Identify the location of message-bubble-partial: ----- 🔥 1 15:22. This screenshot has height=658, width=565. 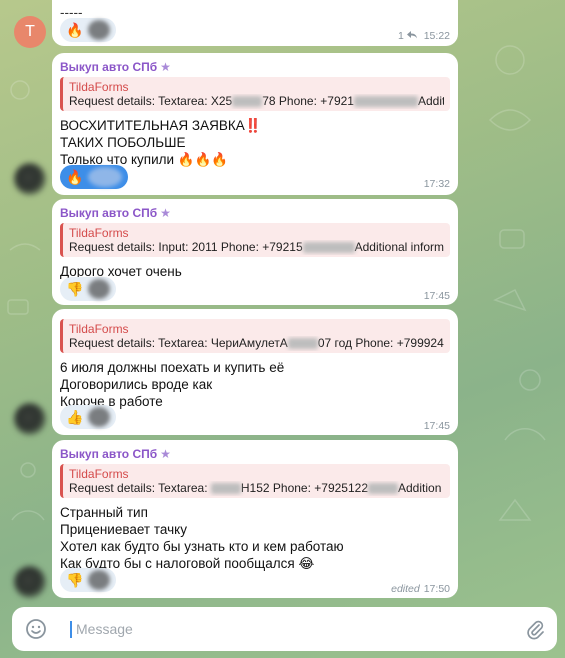
(255, 23).